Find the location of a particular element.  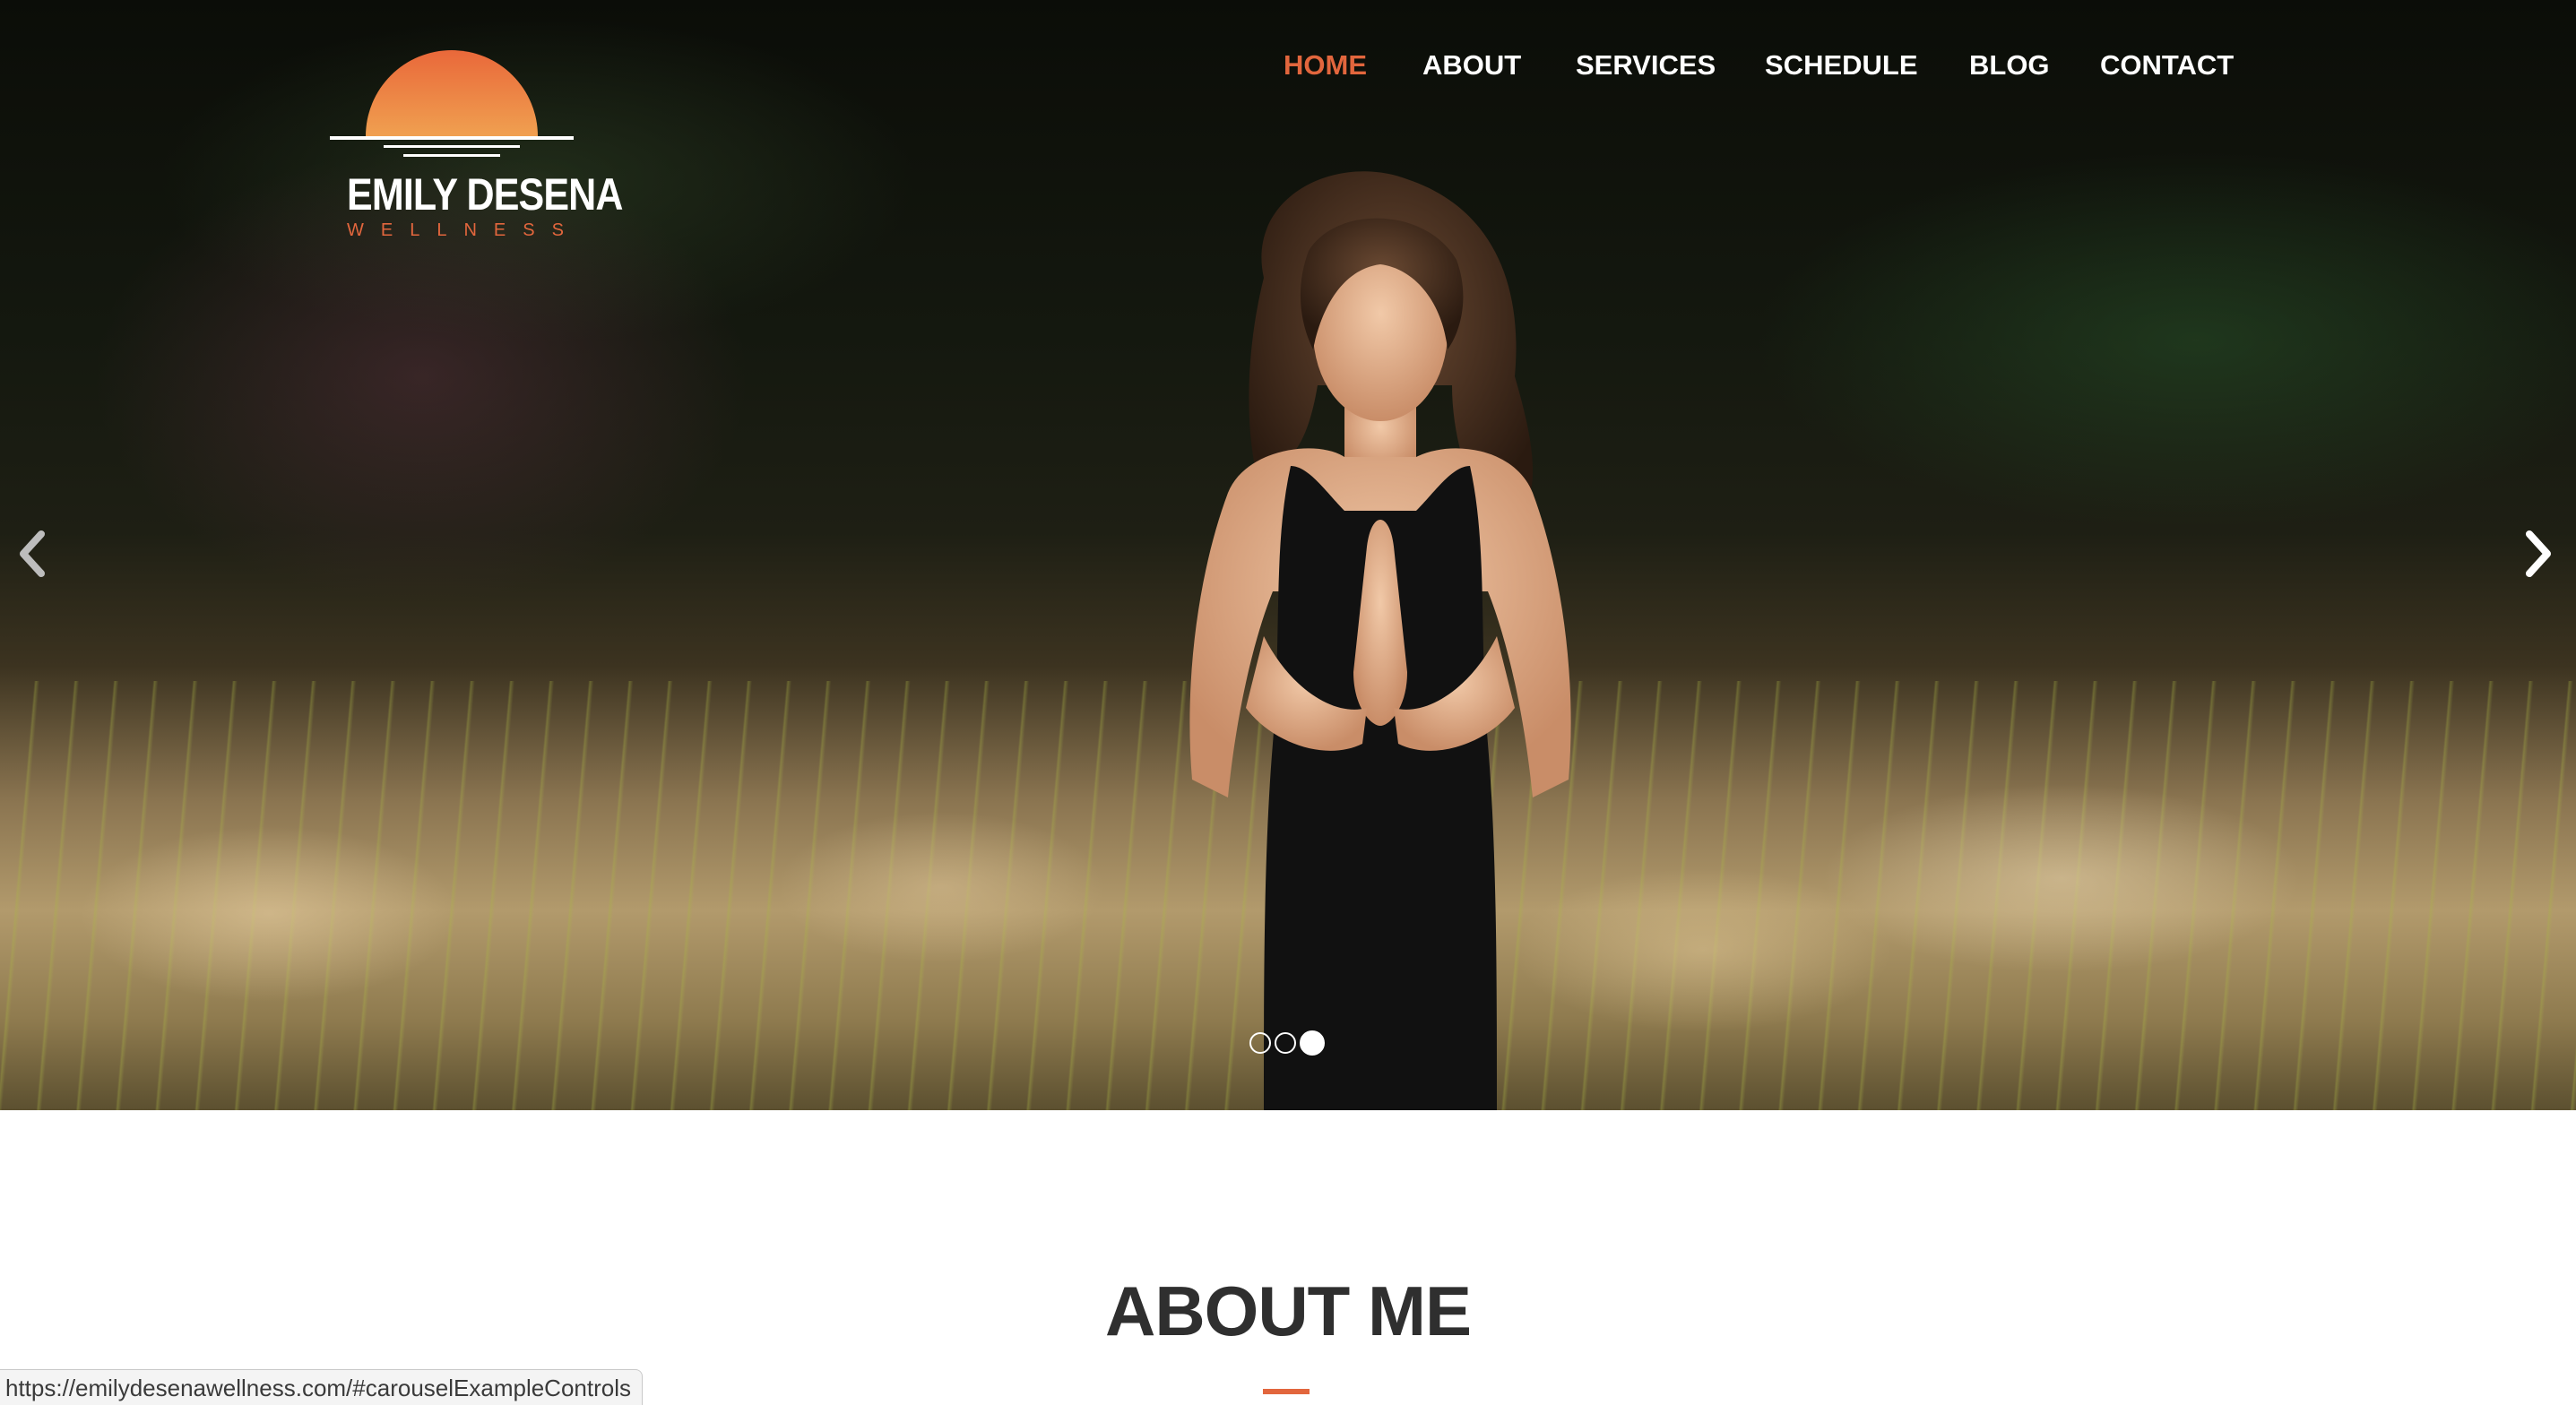

carousel-prev-button is located at coordinates (34, 554).